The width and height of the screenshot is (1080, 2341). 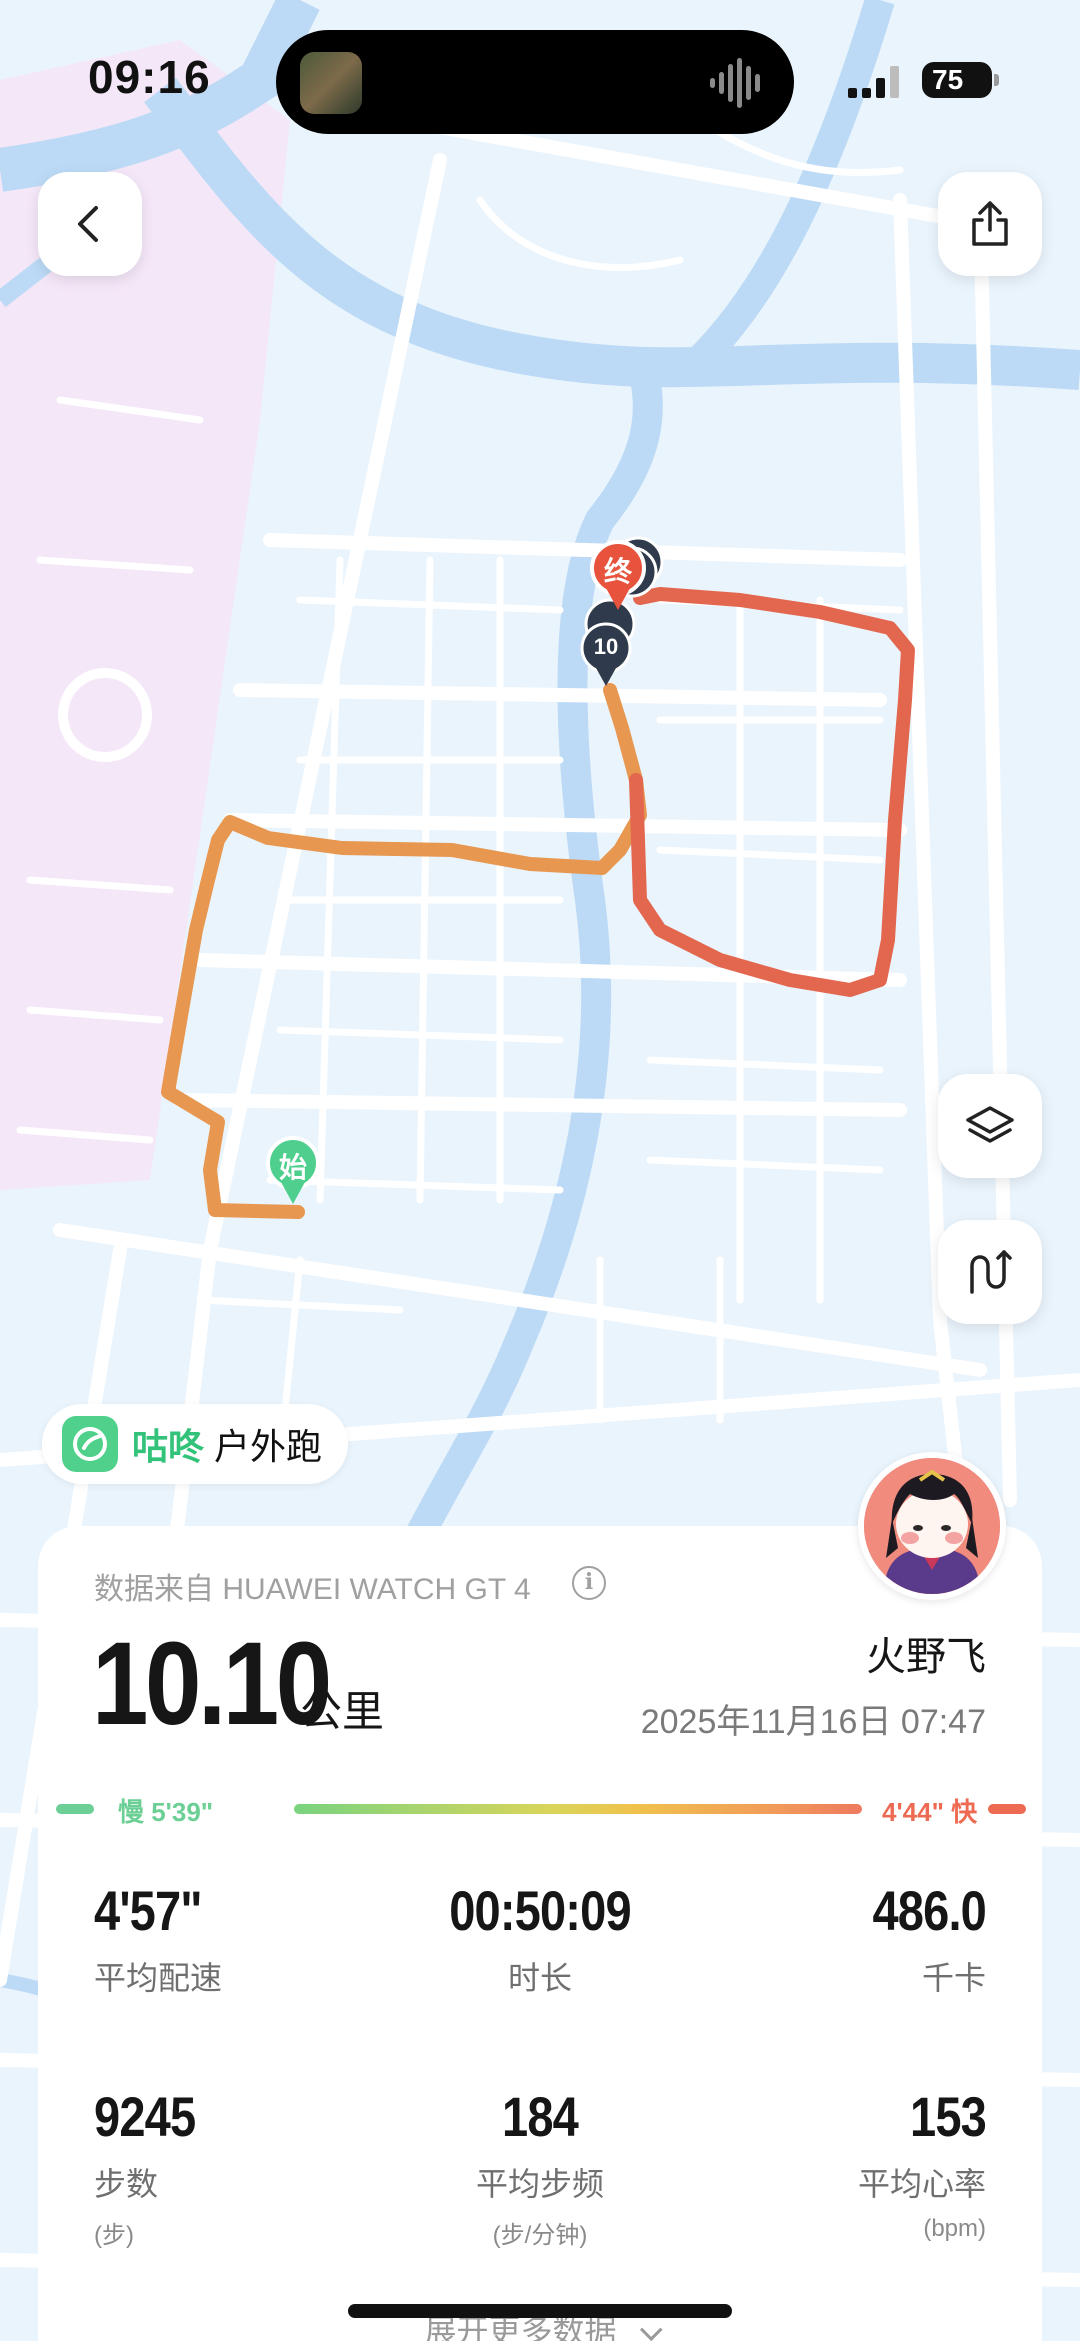 I want to click on km-marker-label: 10, so click(x=606, y=646).